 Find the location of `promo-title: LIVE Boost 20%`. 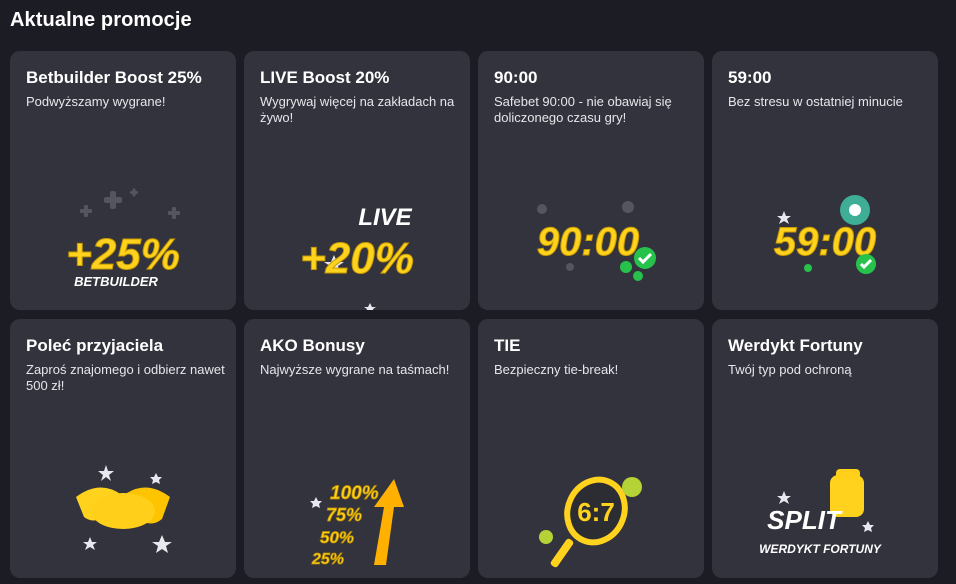

promo-title: LIVE Boost 20% is located at coordinates (325, 77).